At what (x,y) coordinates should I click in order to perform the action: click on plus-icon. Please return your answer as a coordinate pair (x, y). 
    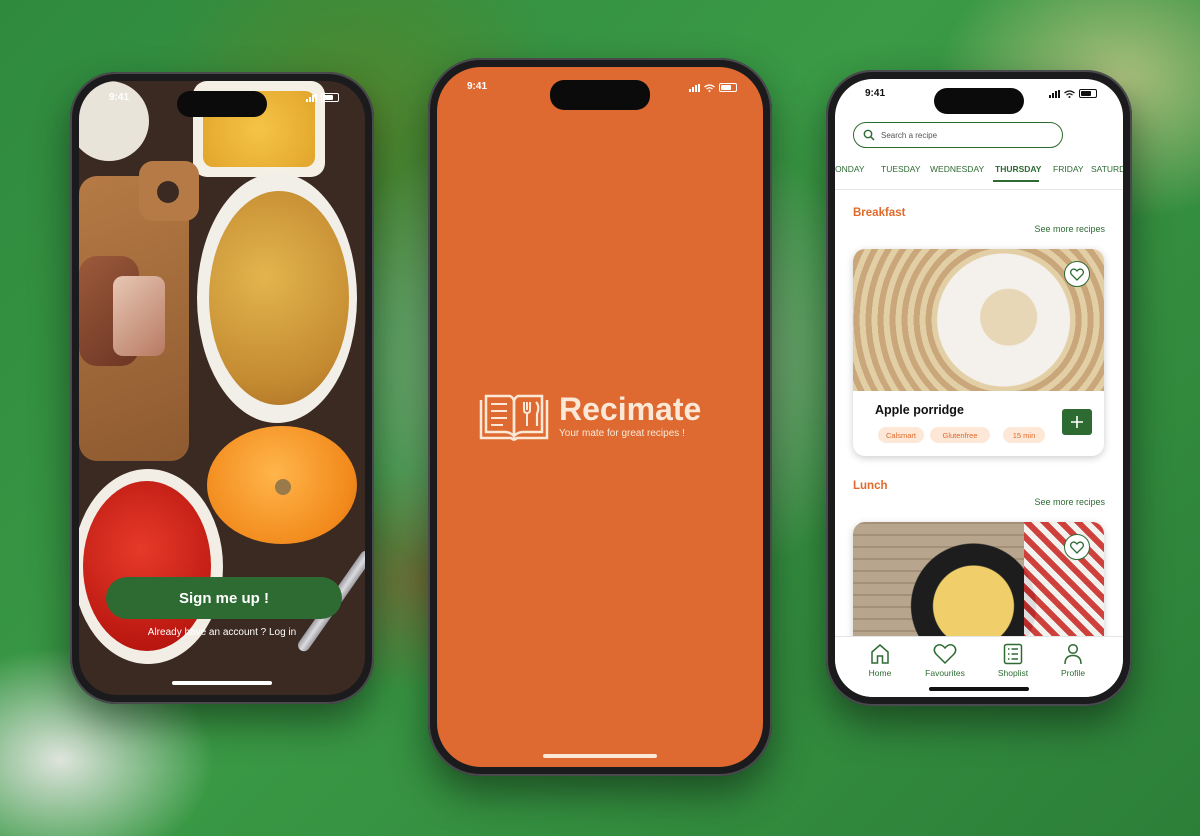
    Looking at the image, I should click on (1077, 422).